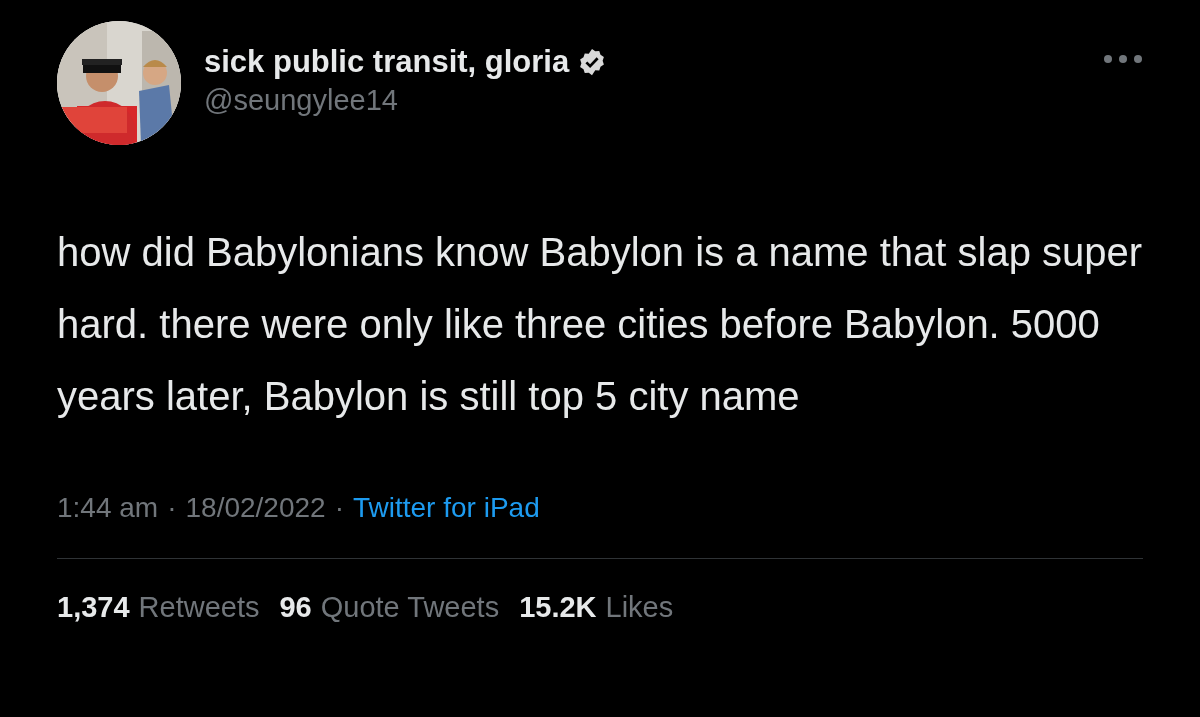 This screenshot has width=1200, height=717. I want to click on display-name: sick public transit, gloria, so click(387, 61).